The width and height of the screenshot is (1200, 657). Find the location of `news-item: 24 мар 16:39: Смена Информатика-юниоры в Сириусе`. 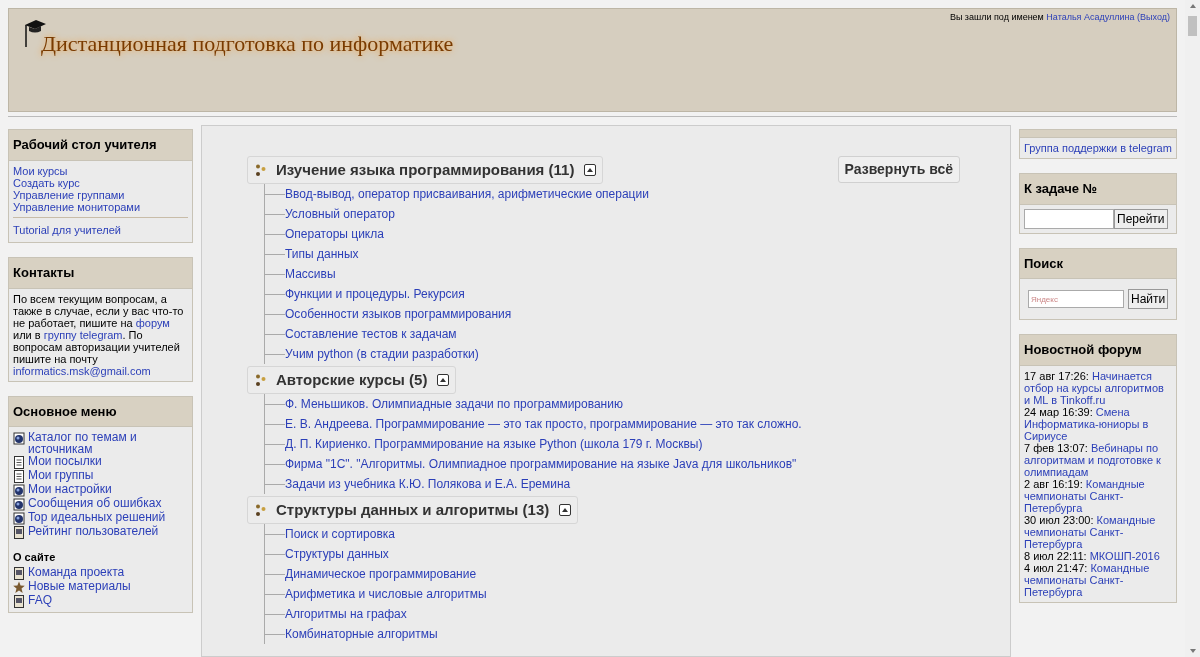

news-item: 24 мар 16:39: Смена Информатика-юниоры в Сириусе is located at coordinates (1098, 423).